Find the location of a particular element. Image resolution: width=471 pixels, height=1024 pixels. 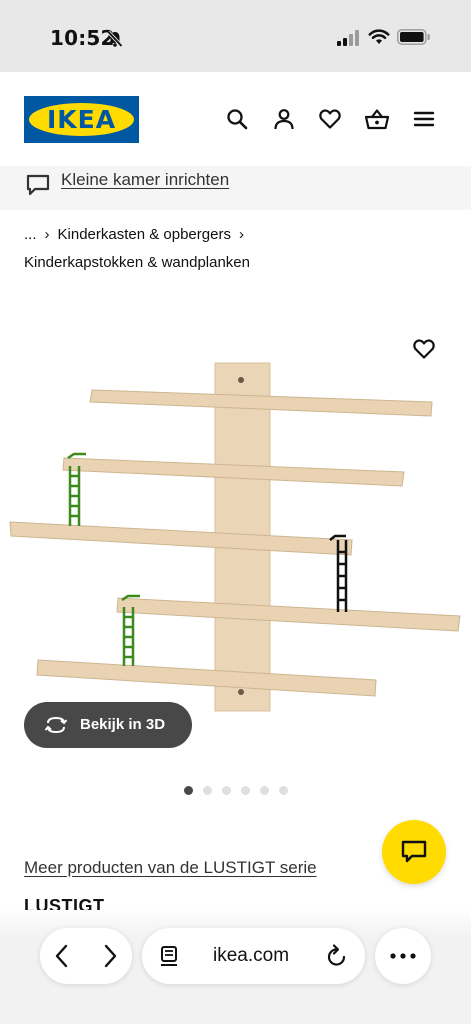

address-bar: ikea.com is located at coordinates (253, 956).